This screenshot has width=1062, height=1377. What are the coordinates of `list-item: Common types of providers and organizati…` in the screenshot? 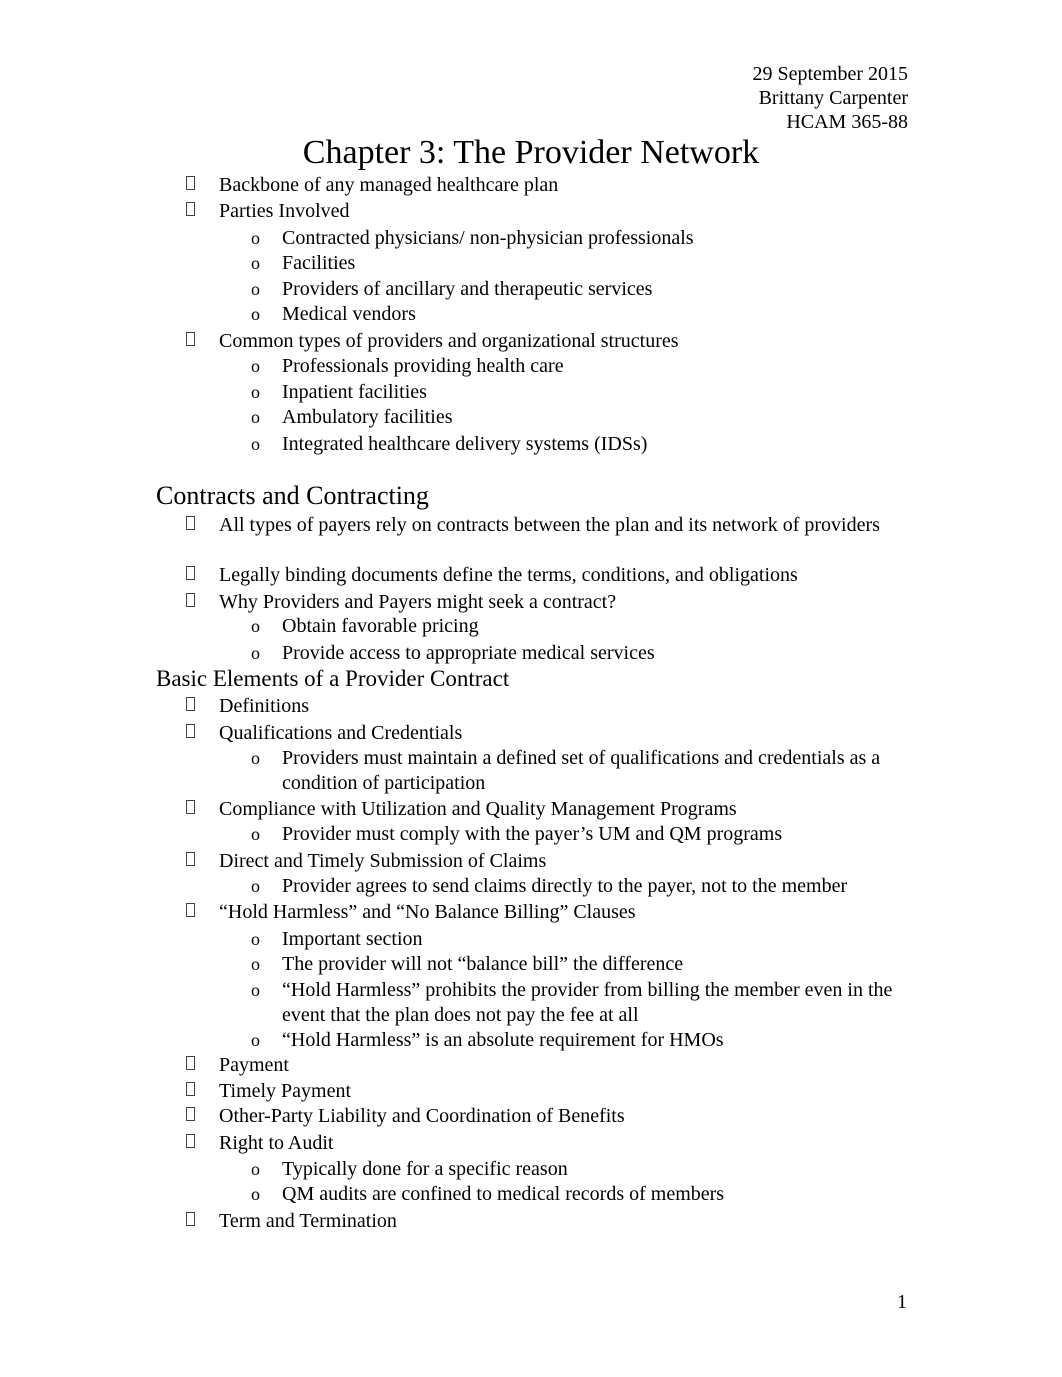 It's located at (449, 341).